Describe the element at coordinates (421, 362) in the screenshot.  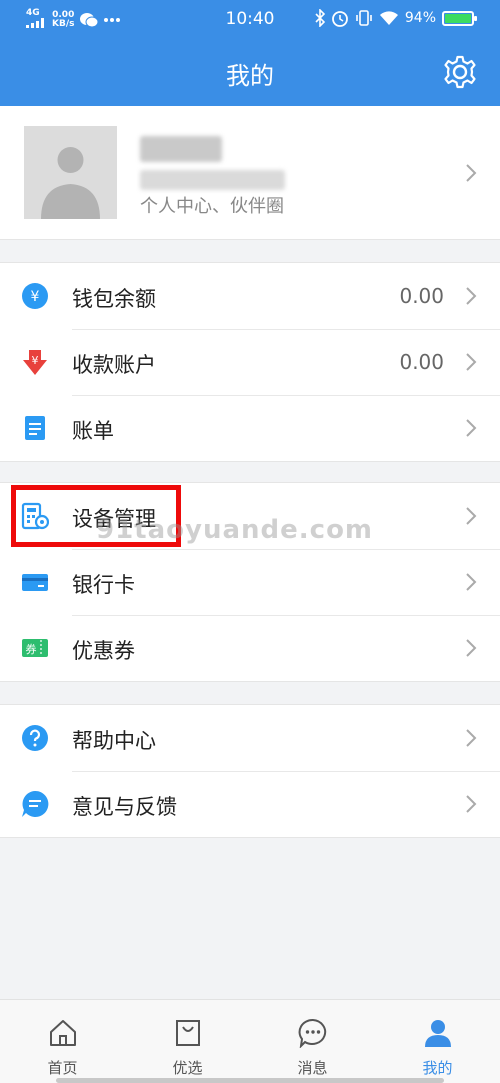
I see `receive-account-value: 0.00` at that location.